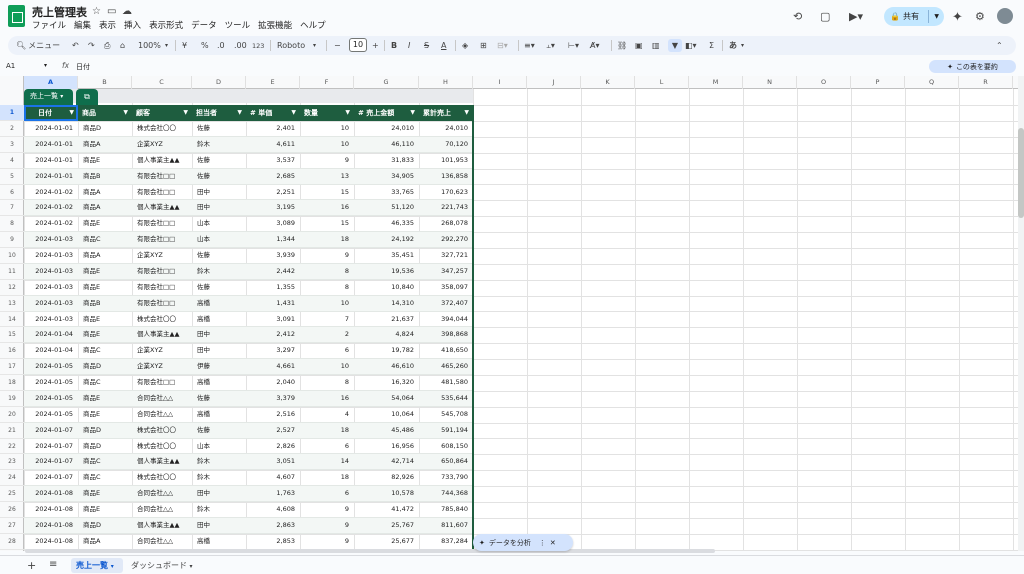  Describe the element at coordinates (184, 45) in the screenshot. I see `currency-format-button: ¥` at that location.